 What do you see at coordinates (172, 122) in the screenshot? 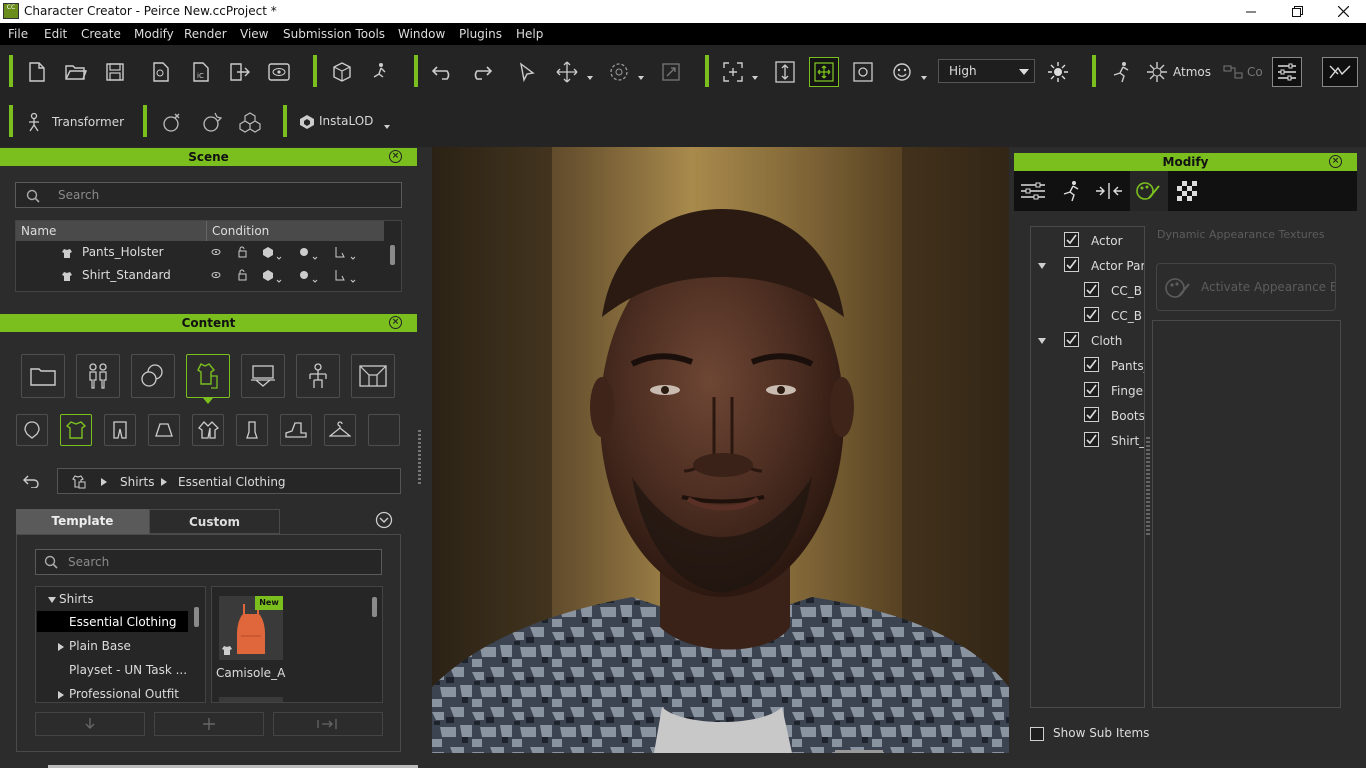
I see `morph-icon` at bounding box center [172, 122].